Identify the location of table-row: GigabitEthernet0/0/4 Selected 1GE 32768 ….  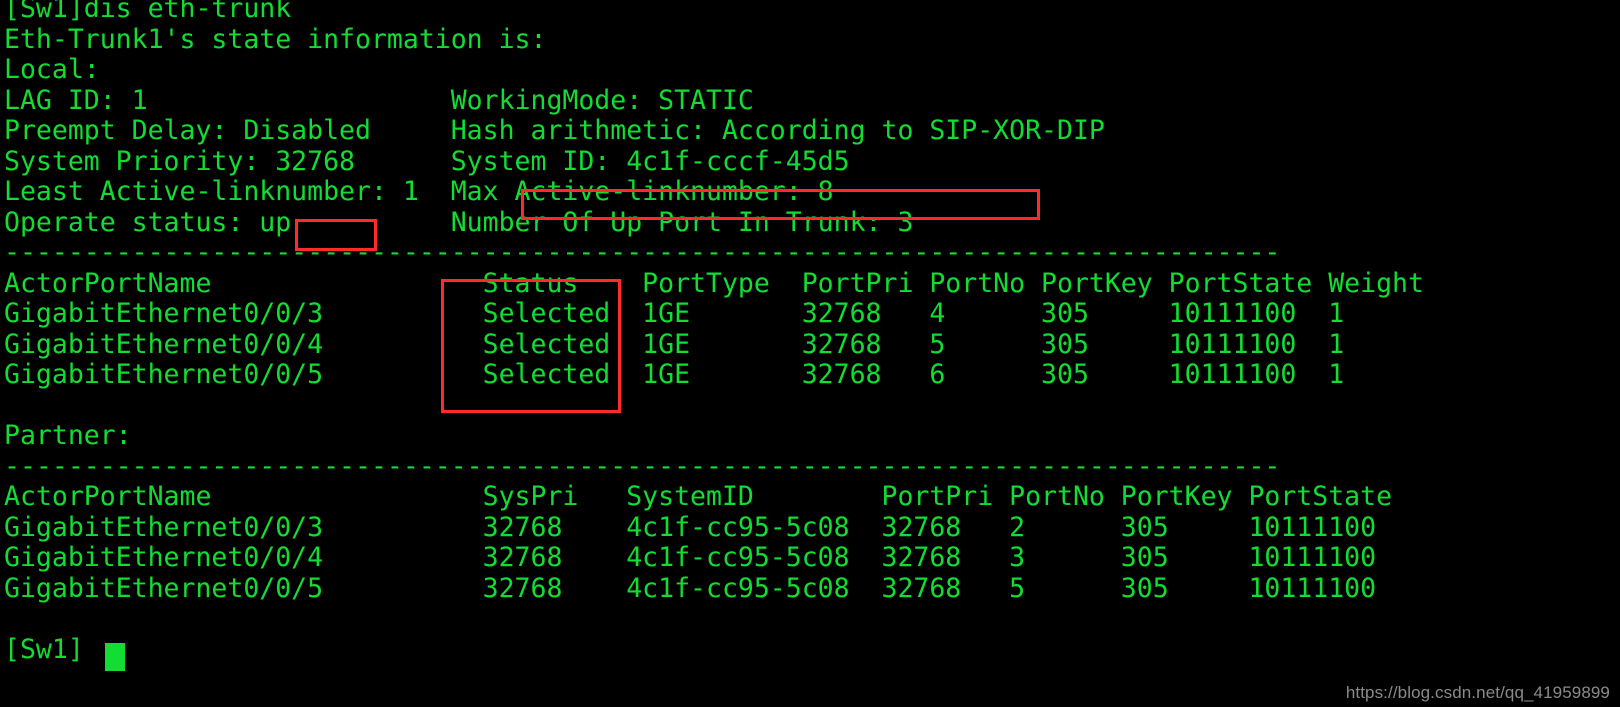
(674, 344).